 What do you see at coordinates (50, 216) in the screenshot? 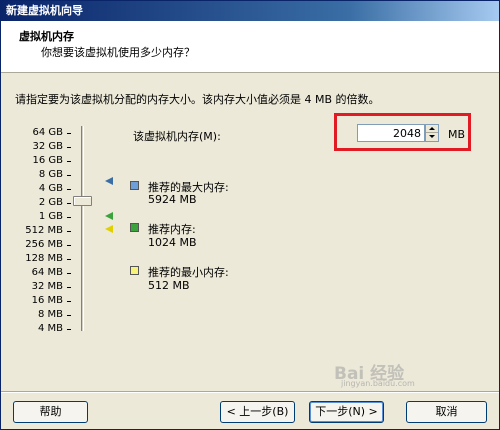
I see `scale-tick-label: 1 GB` at bounding box center [50, 216].